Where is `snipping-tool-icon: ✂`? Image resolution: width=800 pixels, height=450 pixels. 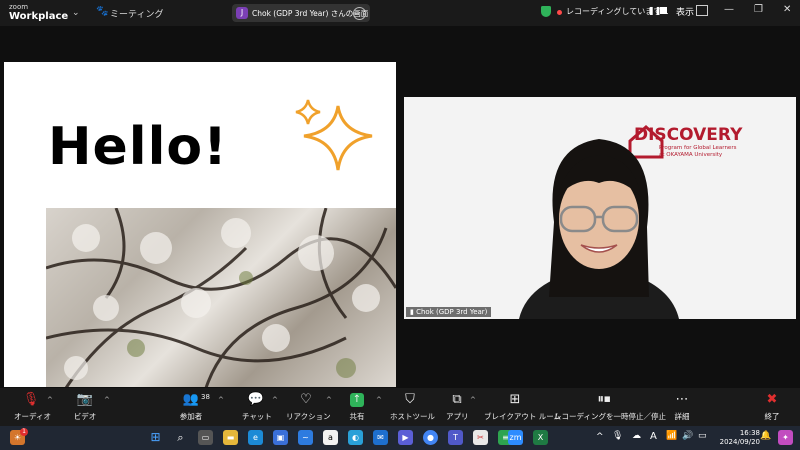 snipping-tool-icon: ✂ is located at coordinates (480, 437).